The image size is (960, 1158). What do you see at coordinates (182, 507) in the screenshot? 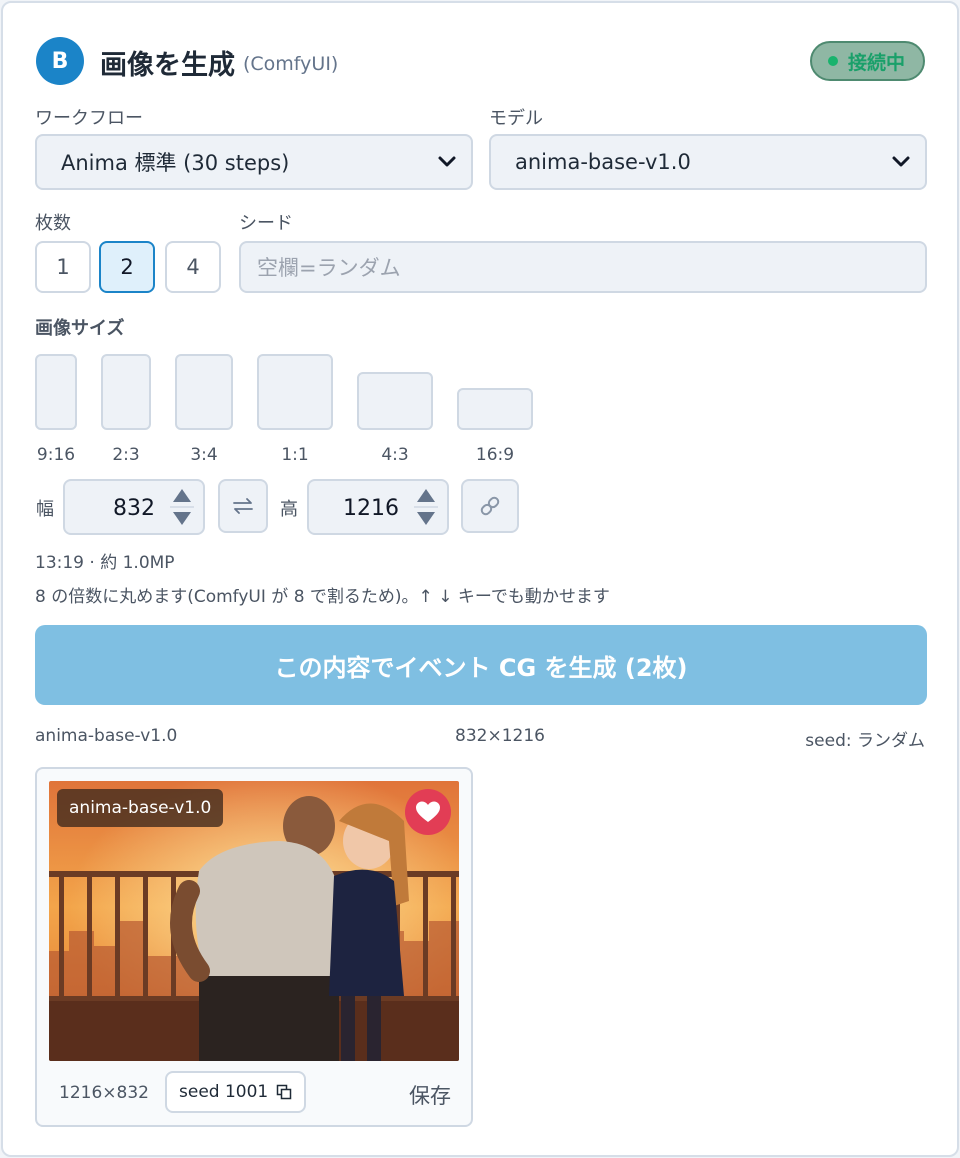
I see `width-stepper` at bounding box center [182, 507].